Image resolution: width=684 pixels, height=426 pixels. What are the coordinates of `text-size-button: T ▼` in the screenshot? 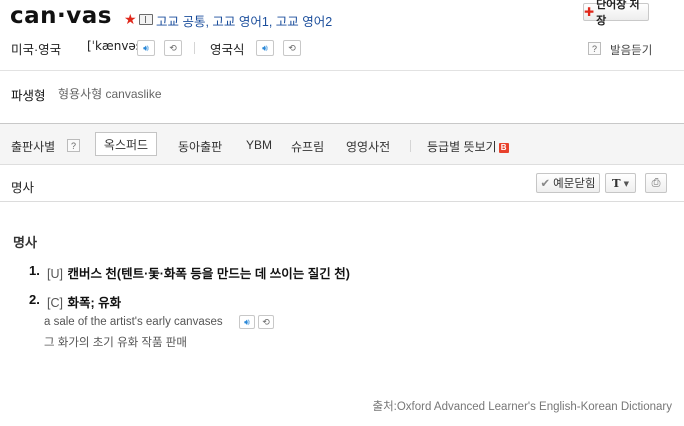 It's located at (620, 183).